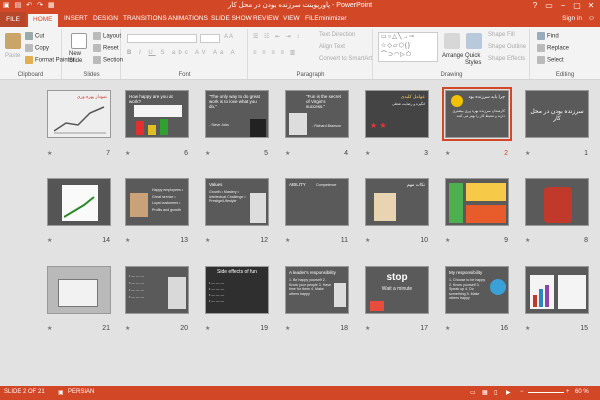 The image size is (600, 400). Describe the element at coordinates (501, 35) in the screenshot. I see `shape-fill-button: Shape Fill` at that location.